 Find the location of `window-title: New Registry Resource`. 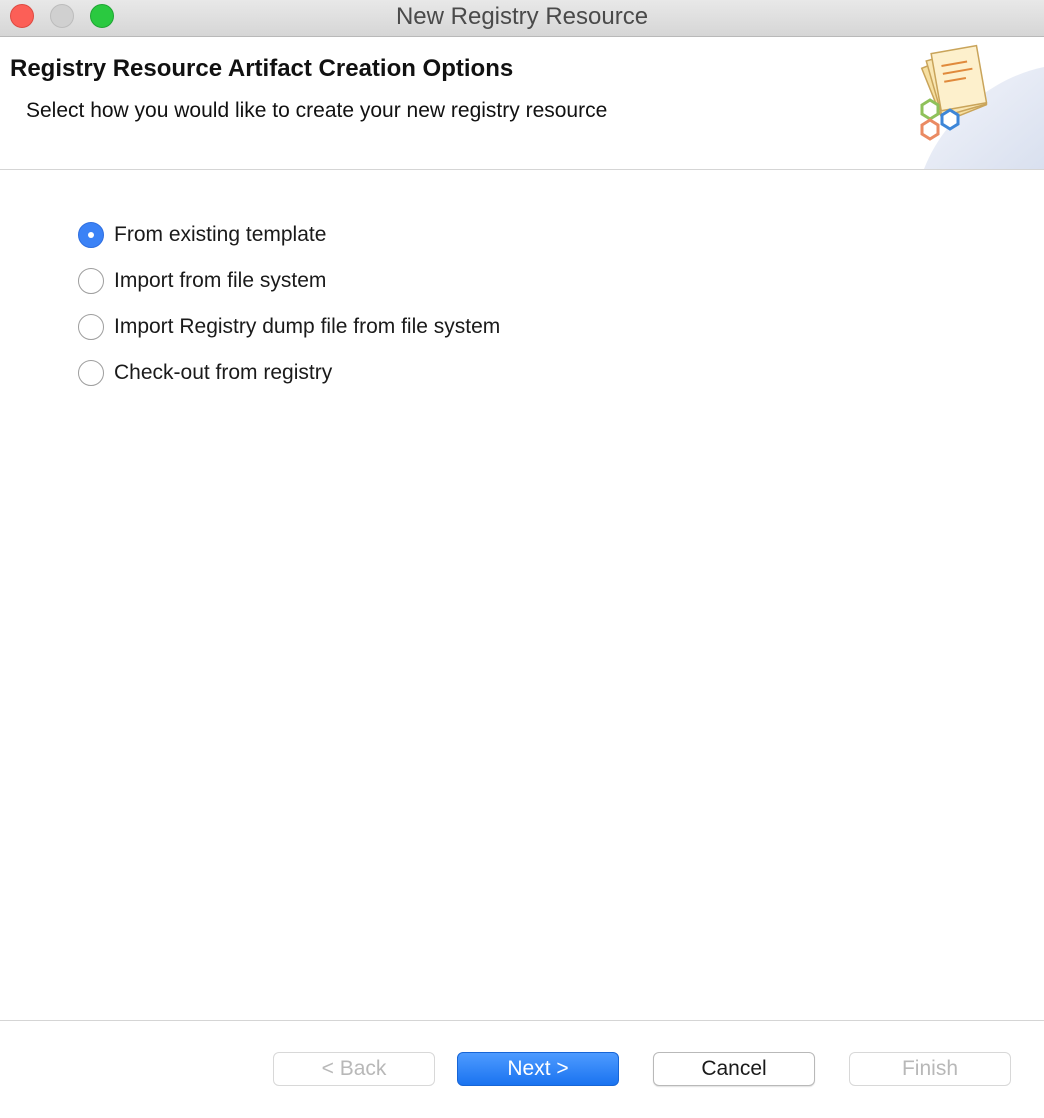

window-title: New Registry Resource is located at coordinates (522, 16).